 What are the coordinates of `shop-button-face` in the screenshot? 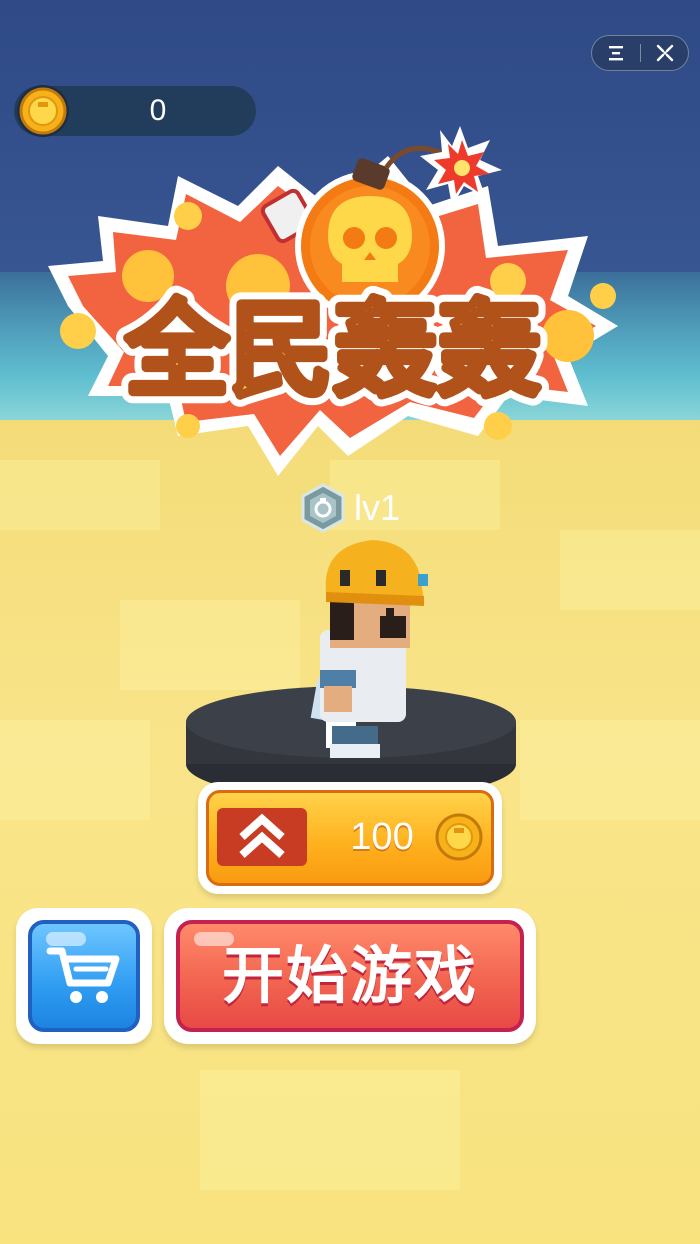 It's located at (84, 976).